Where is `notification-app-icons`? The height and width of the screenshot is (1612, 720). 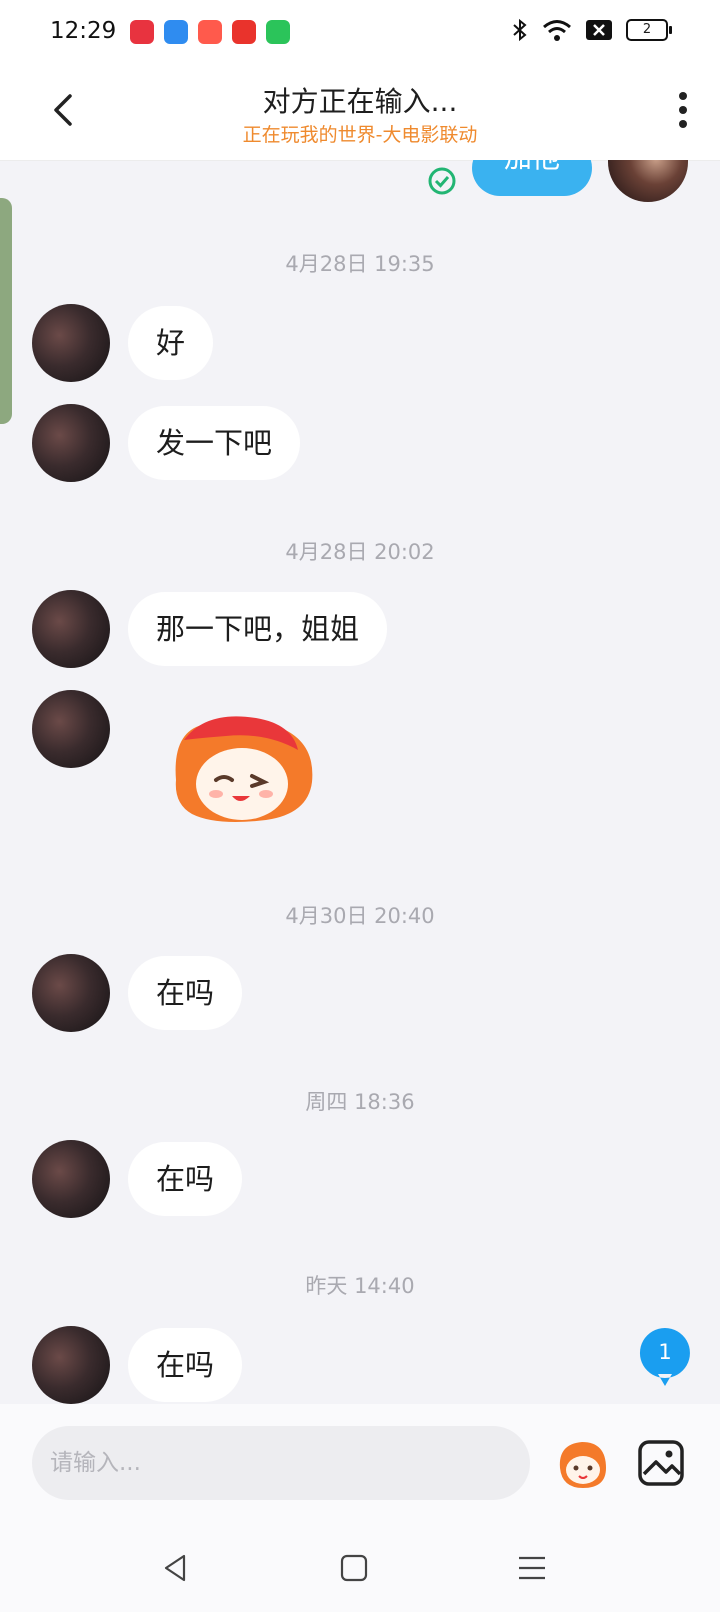 notification-app-icons is located at coordinates (210, 32).